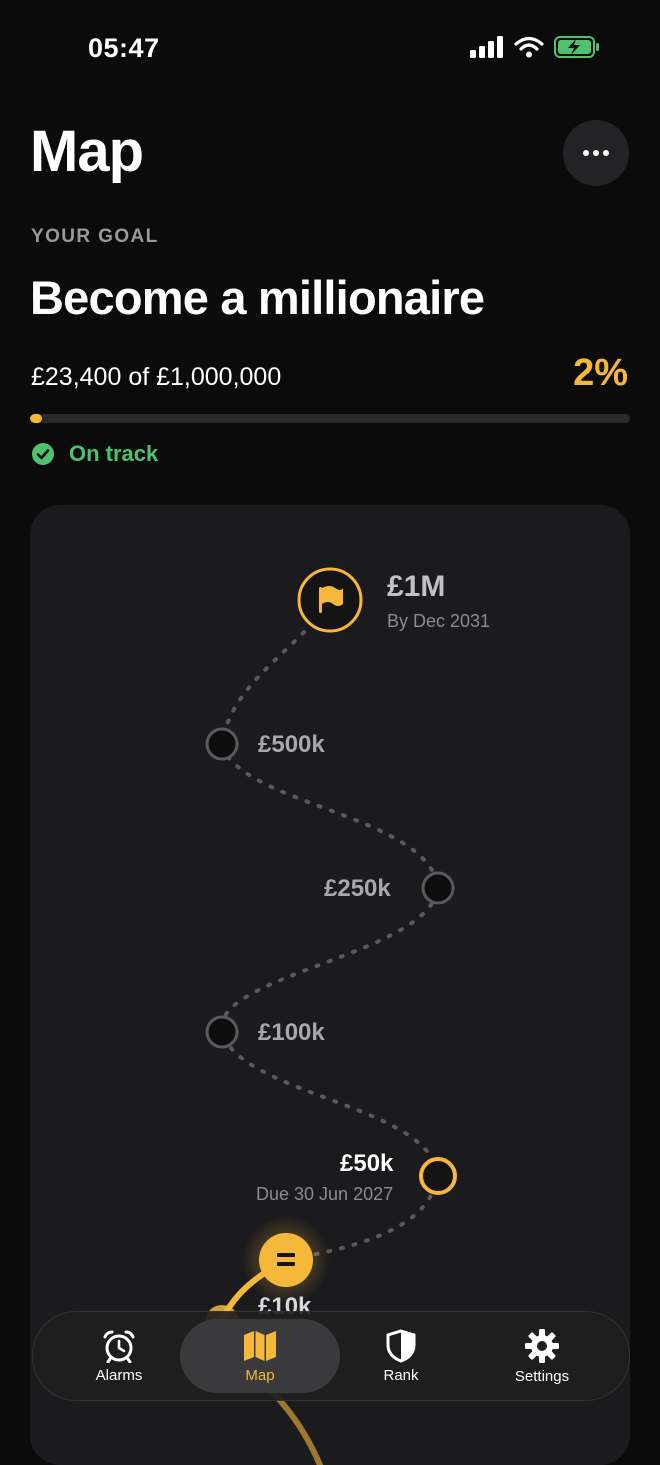  What do you see at coordinates (222, 744) in the screenshot?
I see `milestone-node-500k` at bounding box center [222, 744].